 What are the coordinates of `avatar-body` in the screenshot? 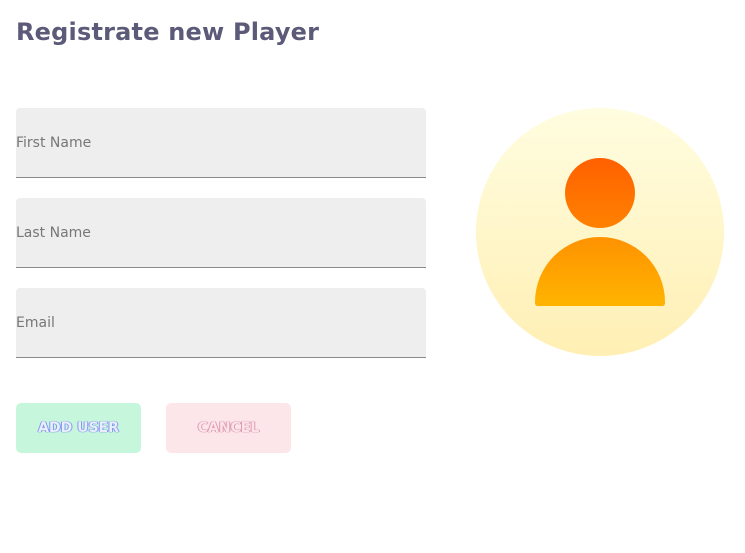 It's located at (600, 271).